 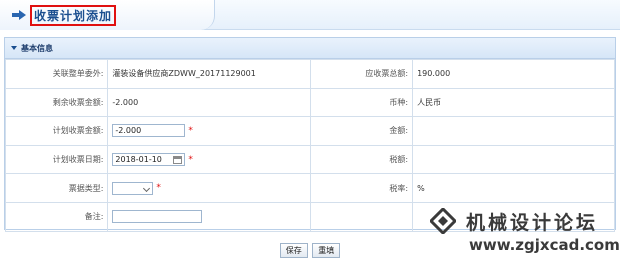 I want to click on related-doc-value: 灌装设备供应商ZDWW_20171129001, so click(x=209, y=74).